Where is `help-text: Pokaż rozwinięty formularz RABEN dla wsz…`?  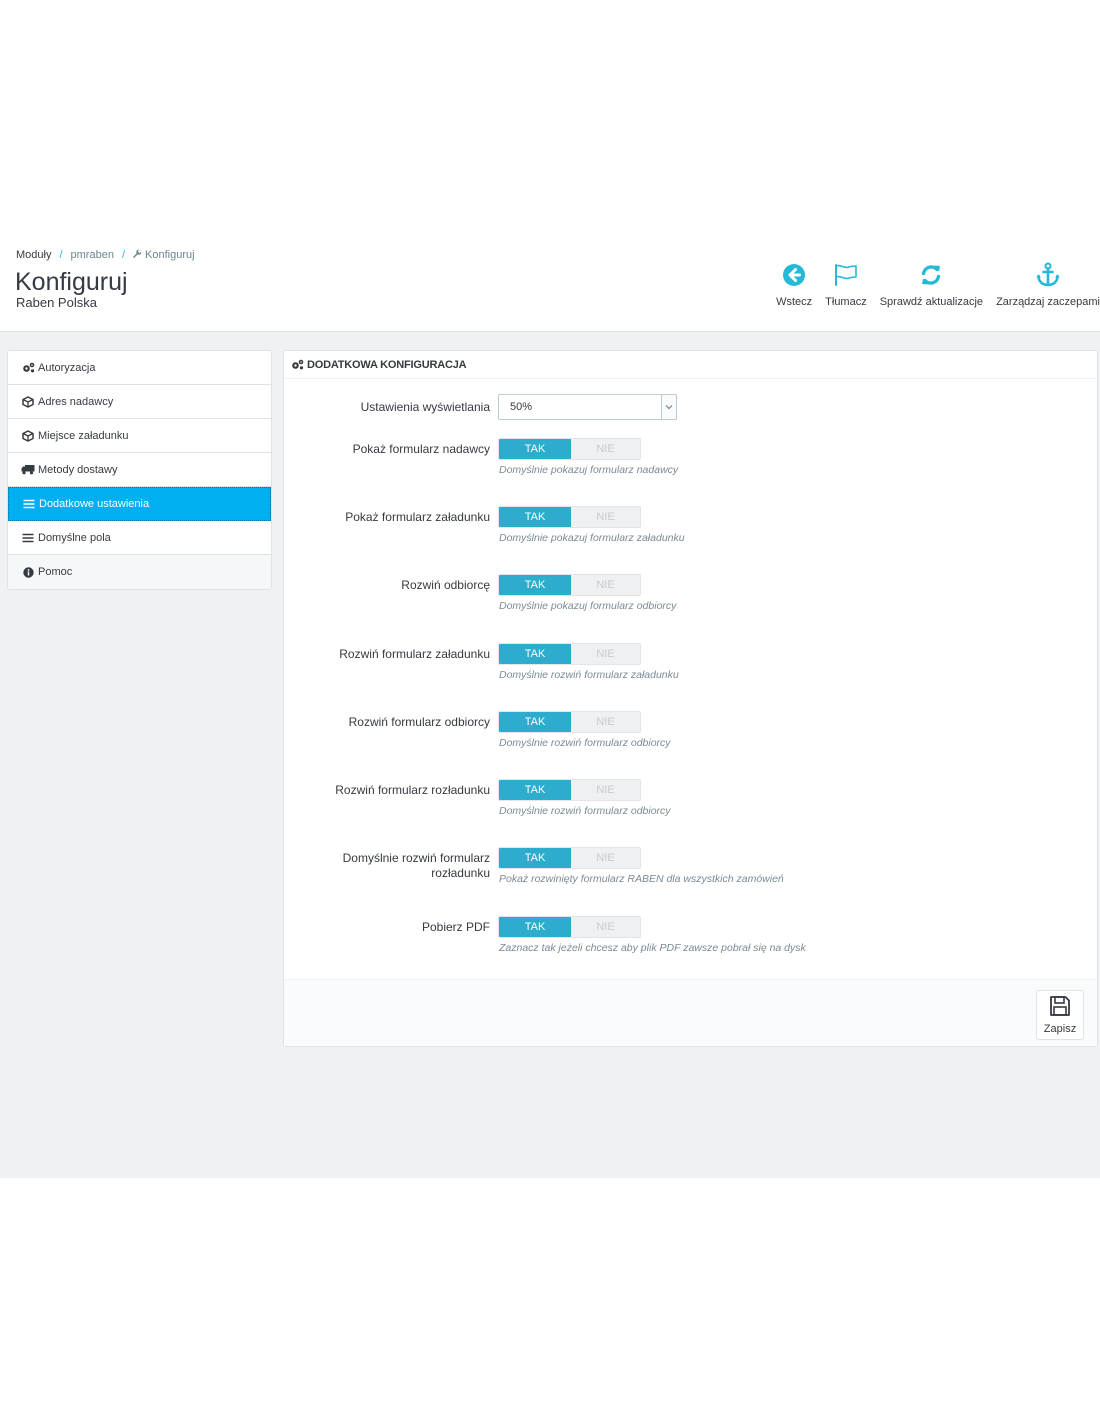
help-text: Pokaż rozwinięty formularz RABEN dla wsz… is located at coordinates (641, 879).